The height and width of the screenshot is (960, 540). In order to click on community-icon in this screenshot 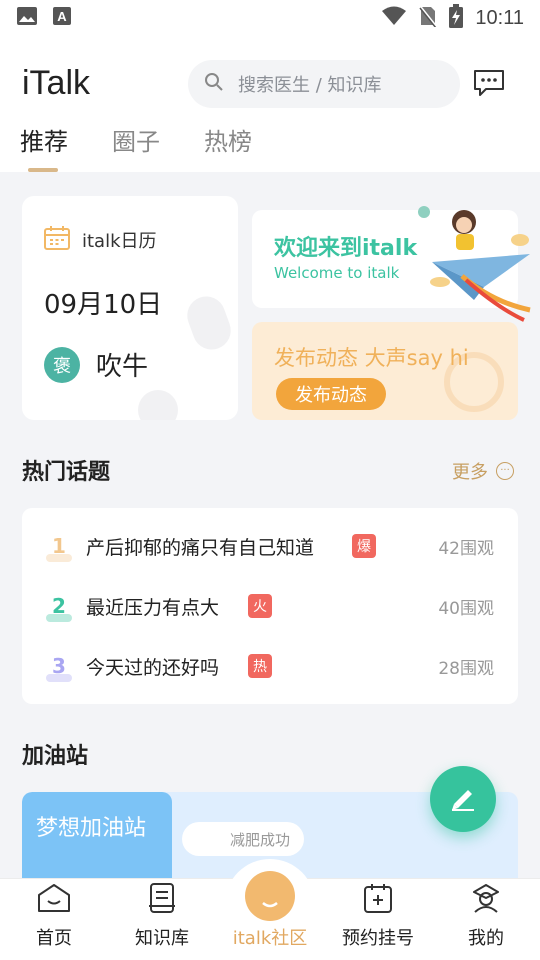, I will do `click(270, 896)`.